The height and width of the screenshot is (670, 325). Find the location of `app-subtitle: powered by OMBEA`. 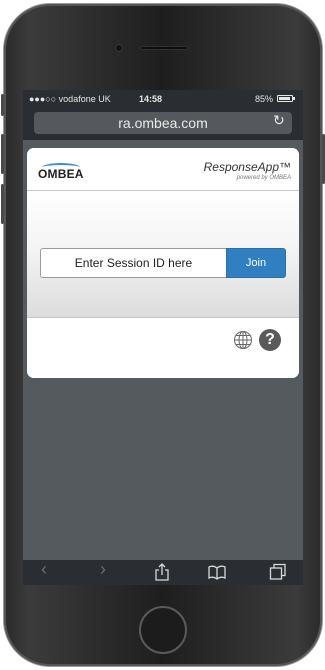

app-subtitle: powered by OMBEA is located at coordinates (263, 178).